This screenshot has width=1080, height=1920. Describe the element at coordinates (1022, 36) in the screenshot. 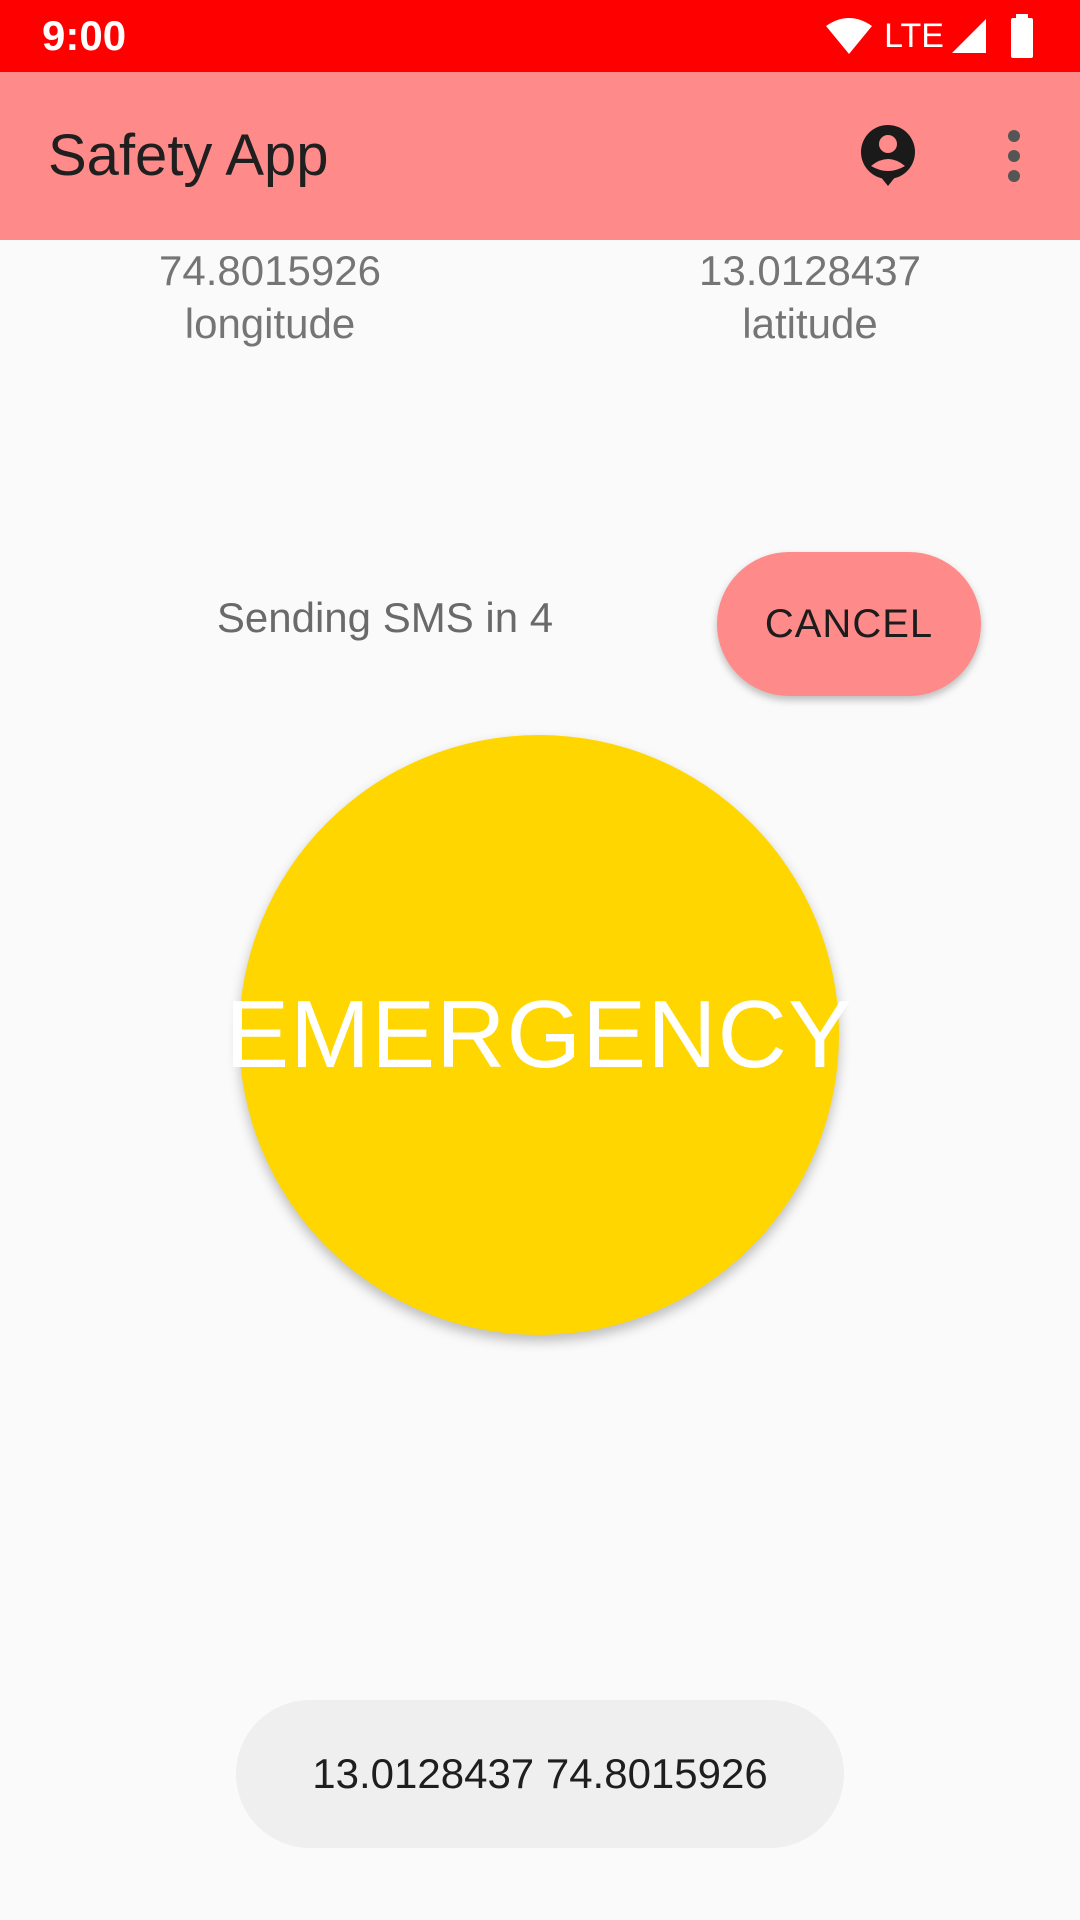

I see `battery-icon` at that location.